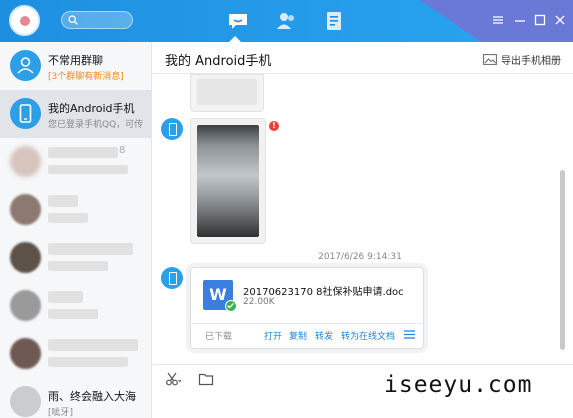  Describe the element at coordinates (560, 20) in the screenshot. I see `close-icon` at that location.